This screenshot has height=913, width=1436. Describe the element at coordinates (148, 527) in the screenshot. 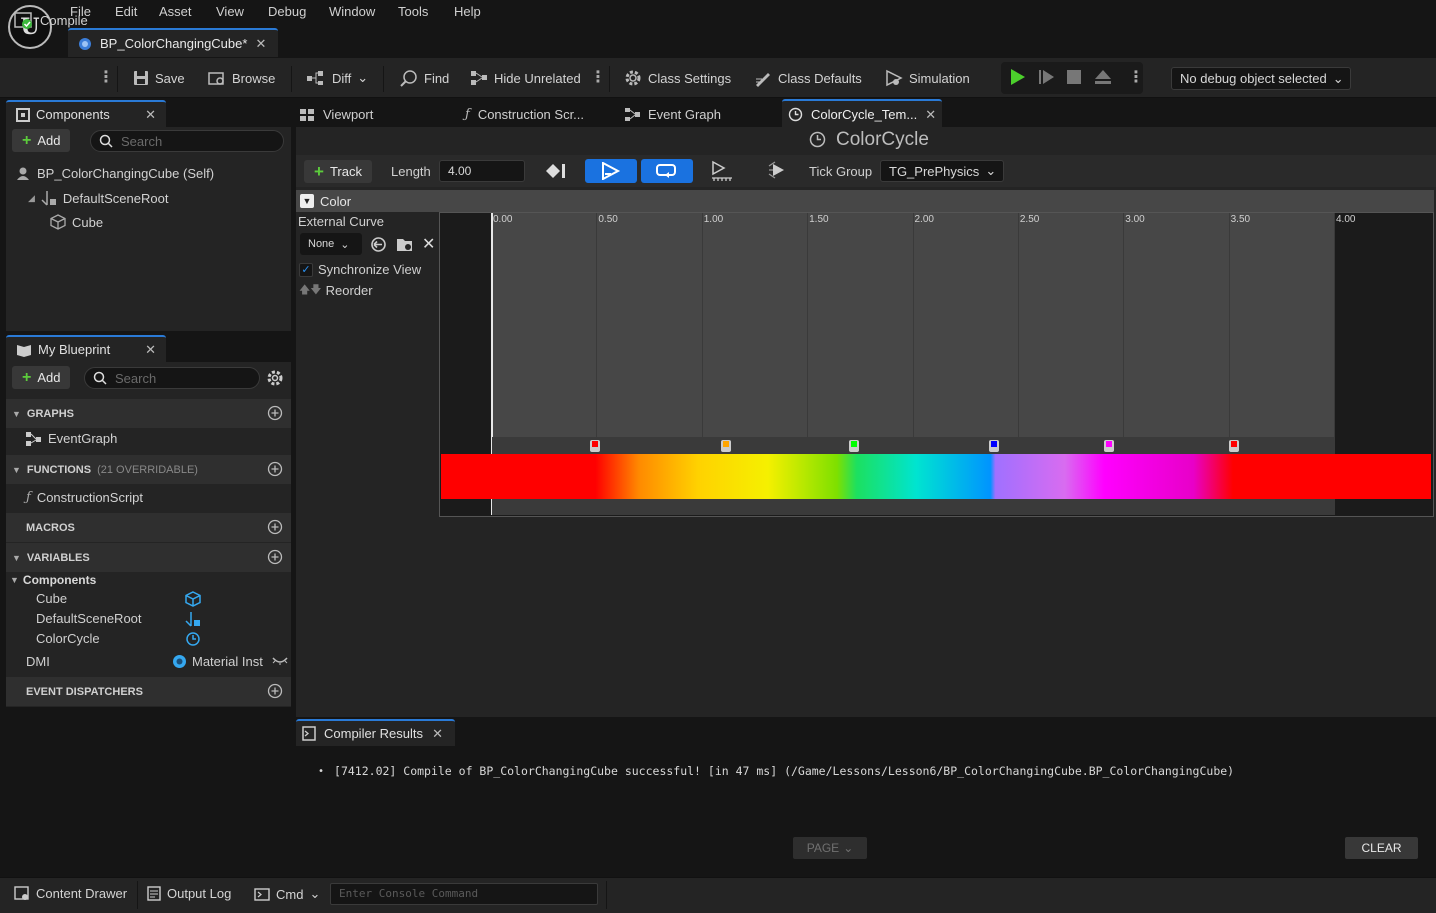

I see `section-macros: MACROS` at that location.